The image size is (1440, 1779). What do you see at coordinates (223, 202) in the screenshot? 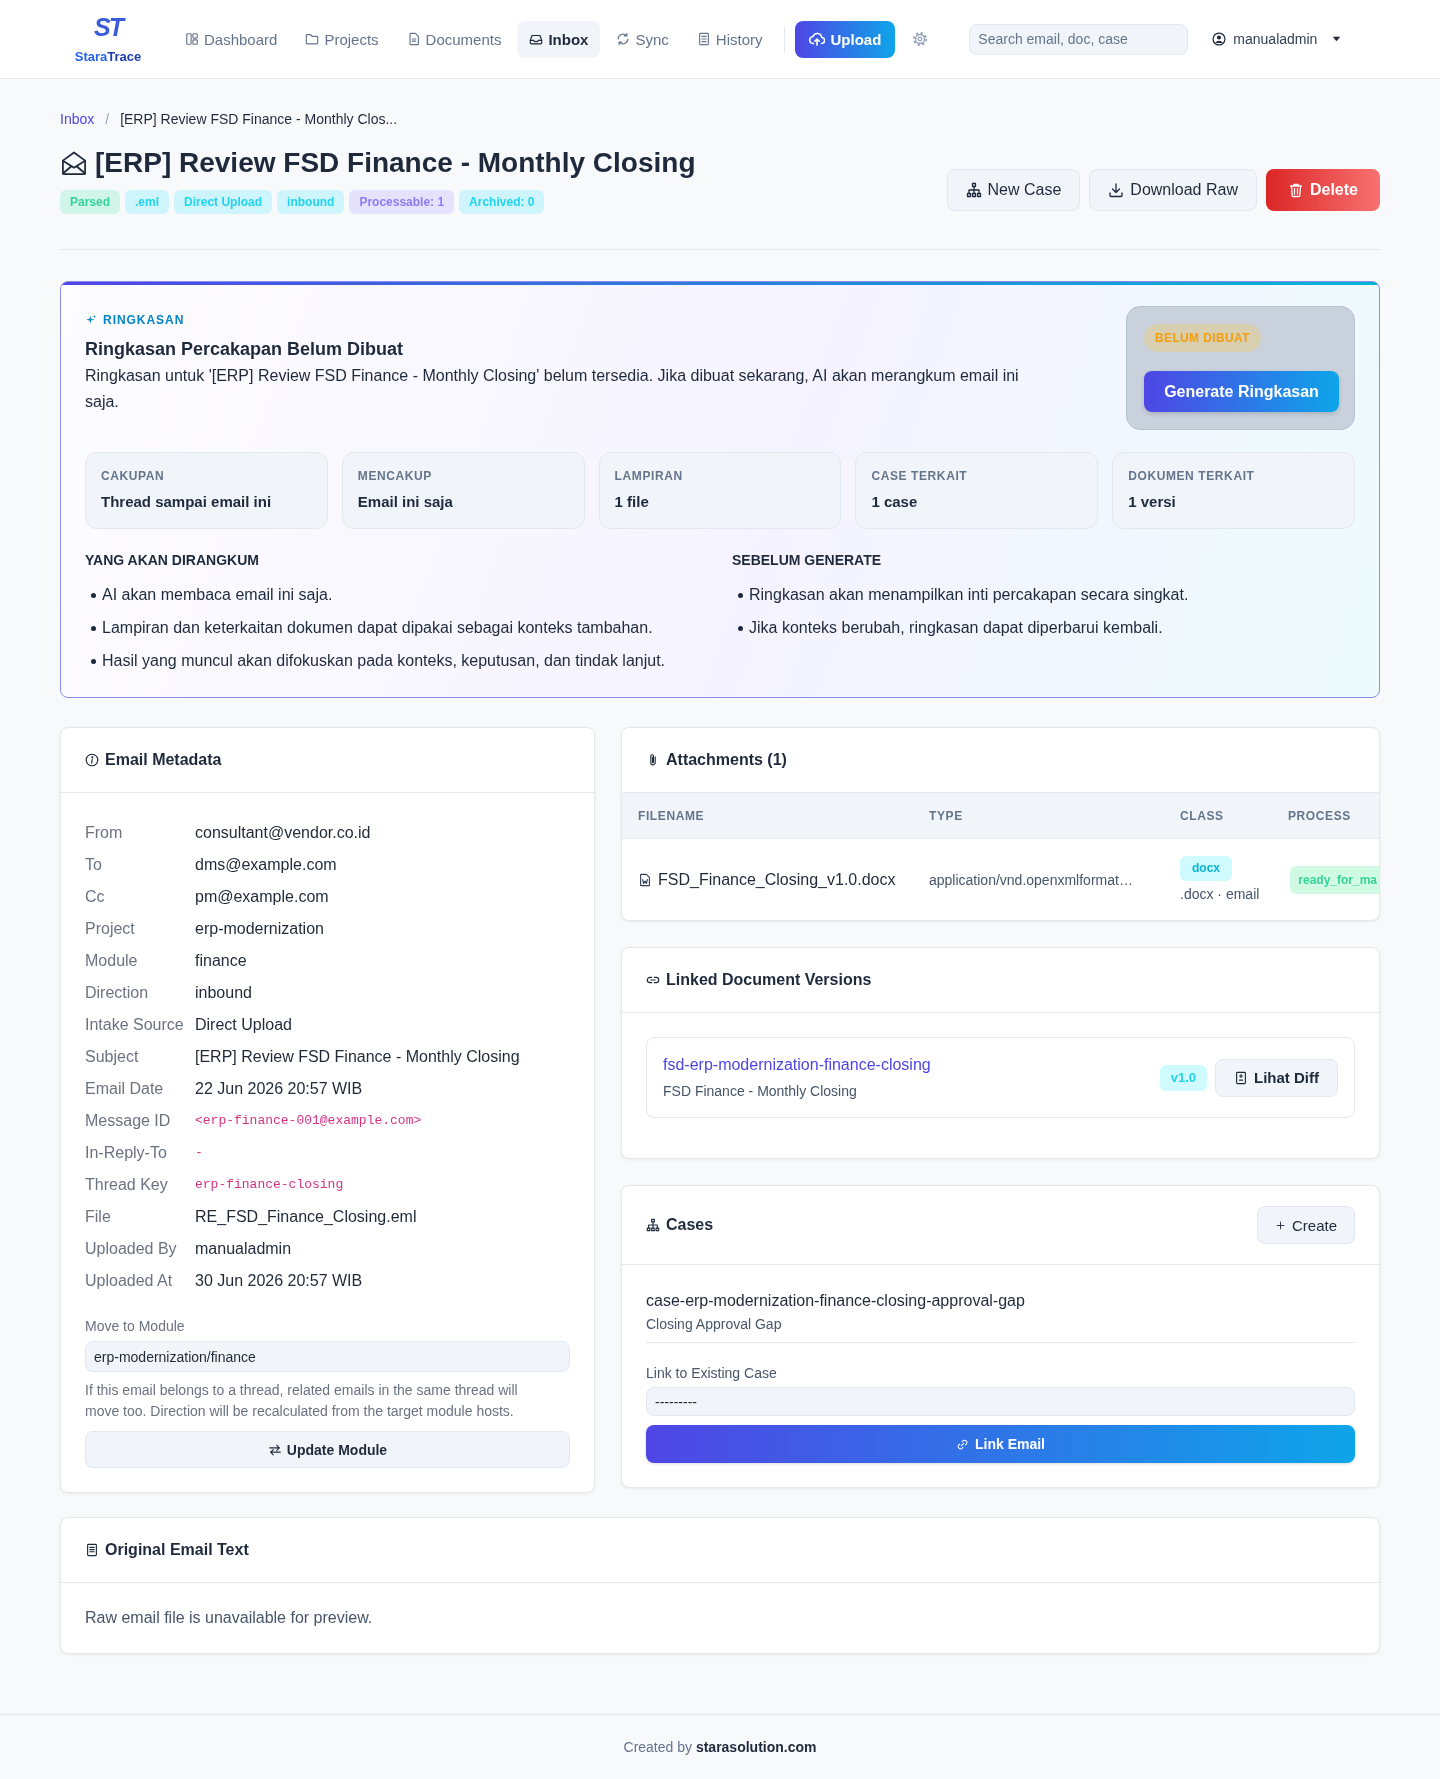
I see `status-badge: Direct Upload` at bounding box center [223, 202].